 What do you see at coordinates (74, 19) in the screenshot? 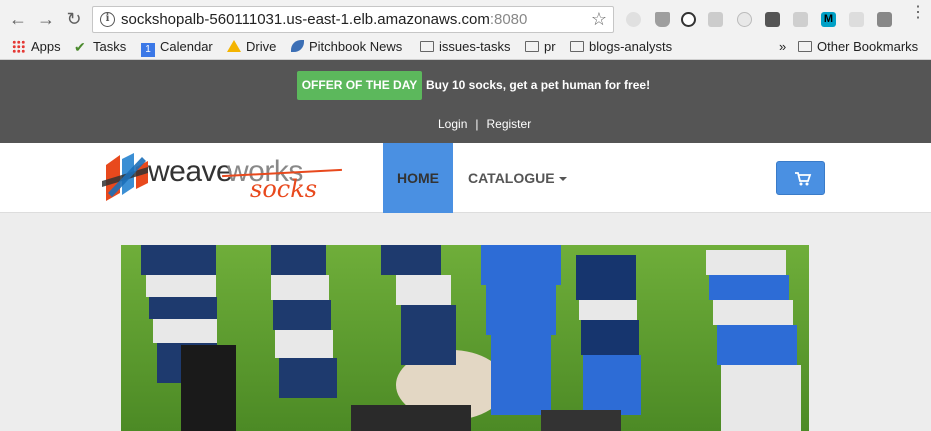
I see `reload-icon: ↻` at bounding box center [74, 19].